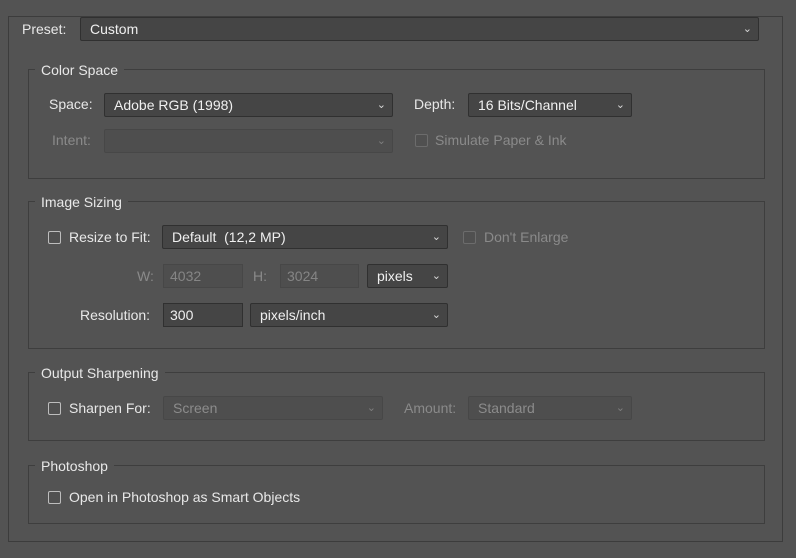 Image resolution: width=796 pixels, height=558 pixels. What do you see at coordinates (430, 408) in the screenshot?
I see `amount-label: Amount:` at bounding box center [430, 408].